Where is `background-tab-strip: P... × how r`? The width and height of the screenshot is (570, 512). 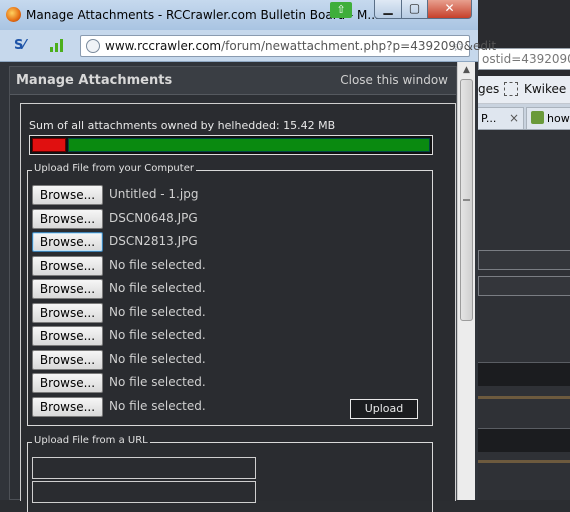 background-tab-strip: P... × how r is located at coordinates (520, 117).